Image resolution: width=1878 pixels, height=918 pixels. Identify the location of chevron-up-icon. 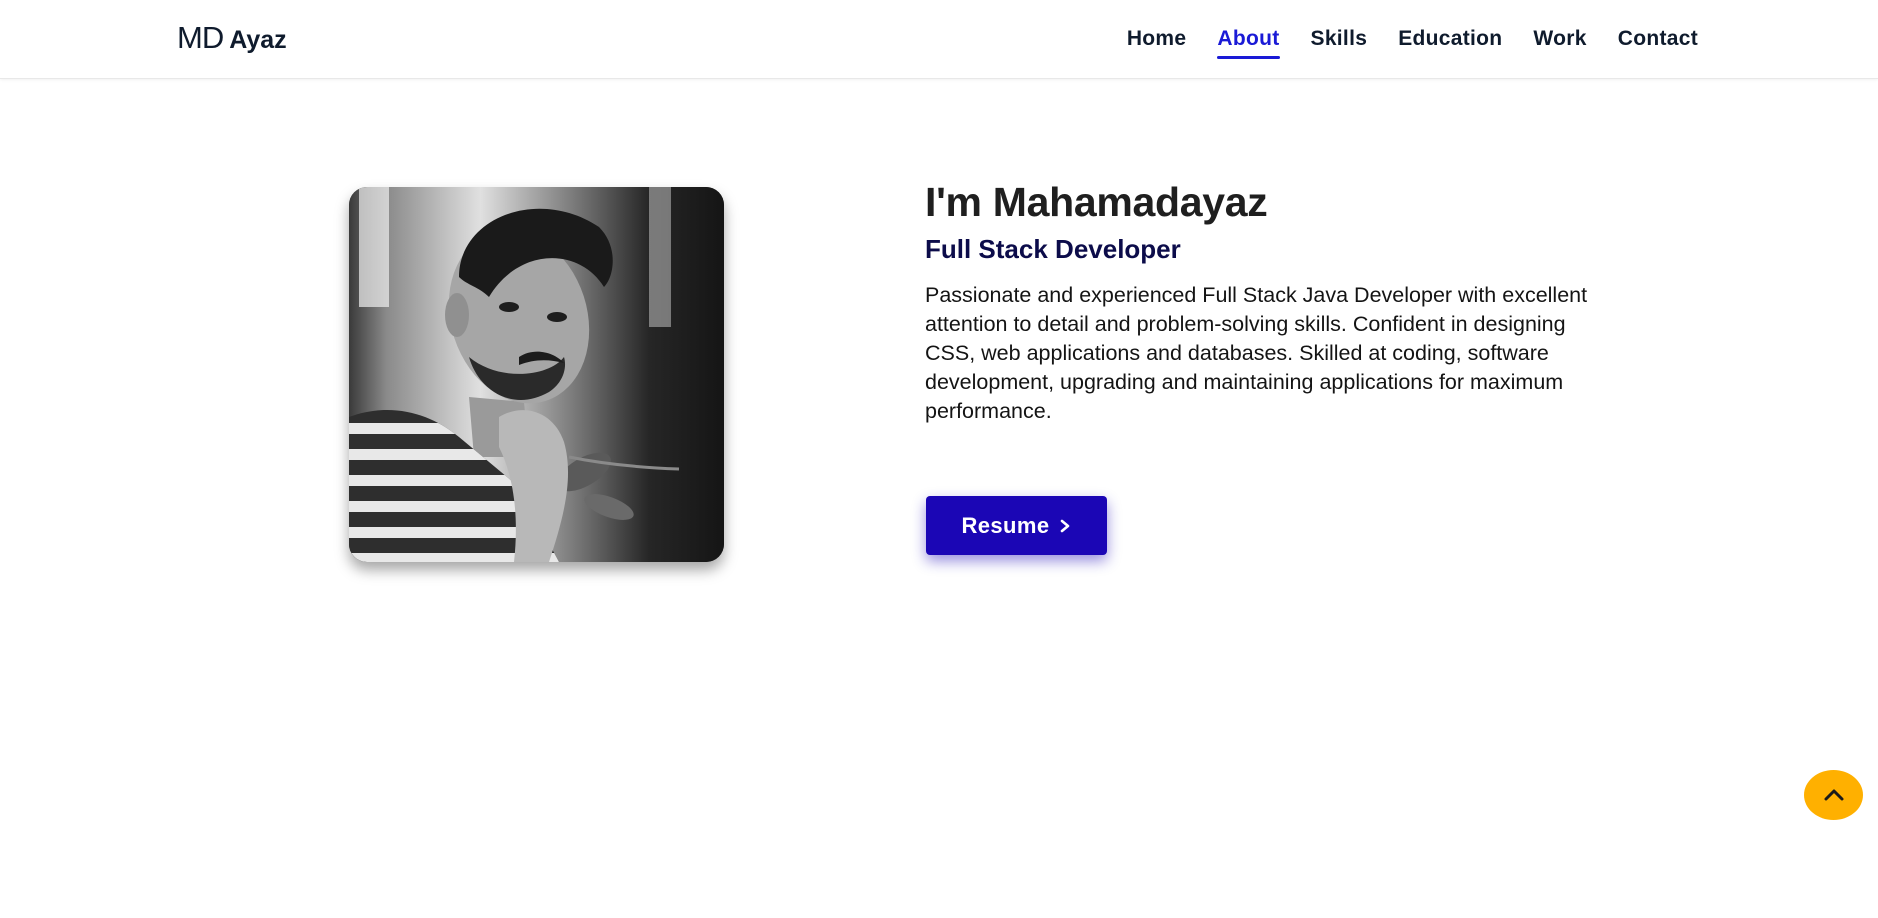
(1833, 795).